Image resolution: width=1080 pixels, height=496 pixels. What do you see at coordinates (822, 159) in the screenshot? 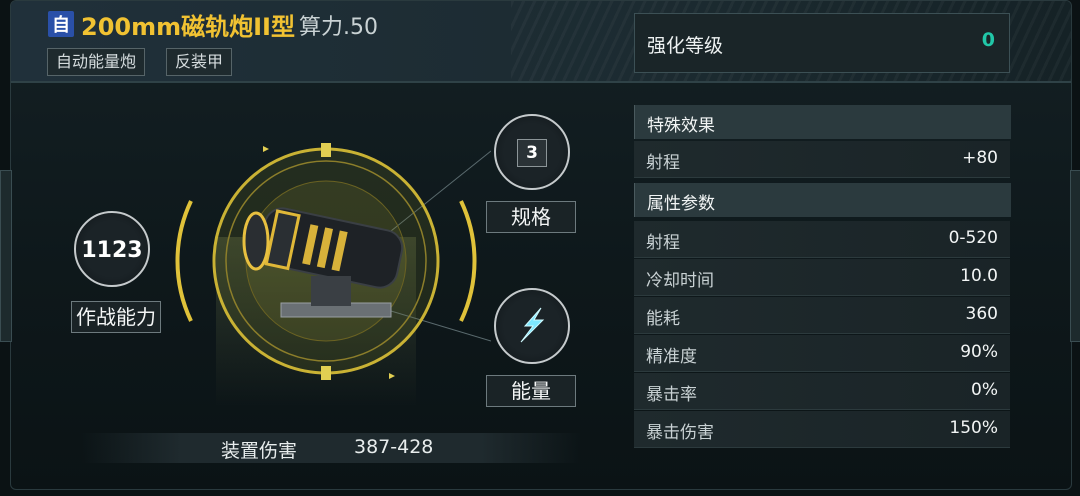
I see `special-row: 射程 +80` at bounding box center [822, 159].